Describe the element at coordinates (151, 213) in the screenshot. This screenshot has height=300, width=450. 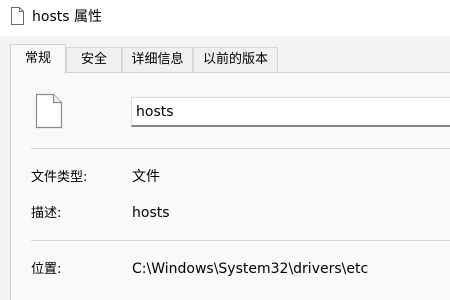
I see `description-value: hosts` at that location.